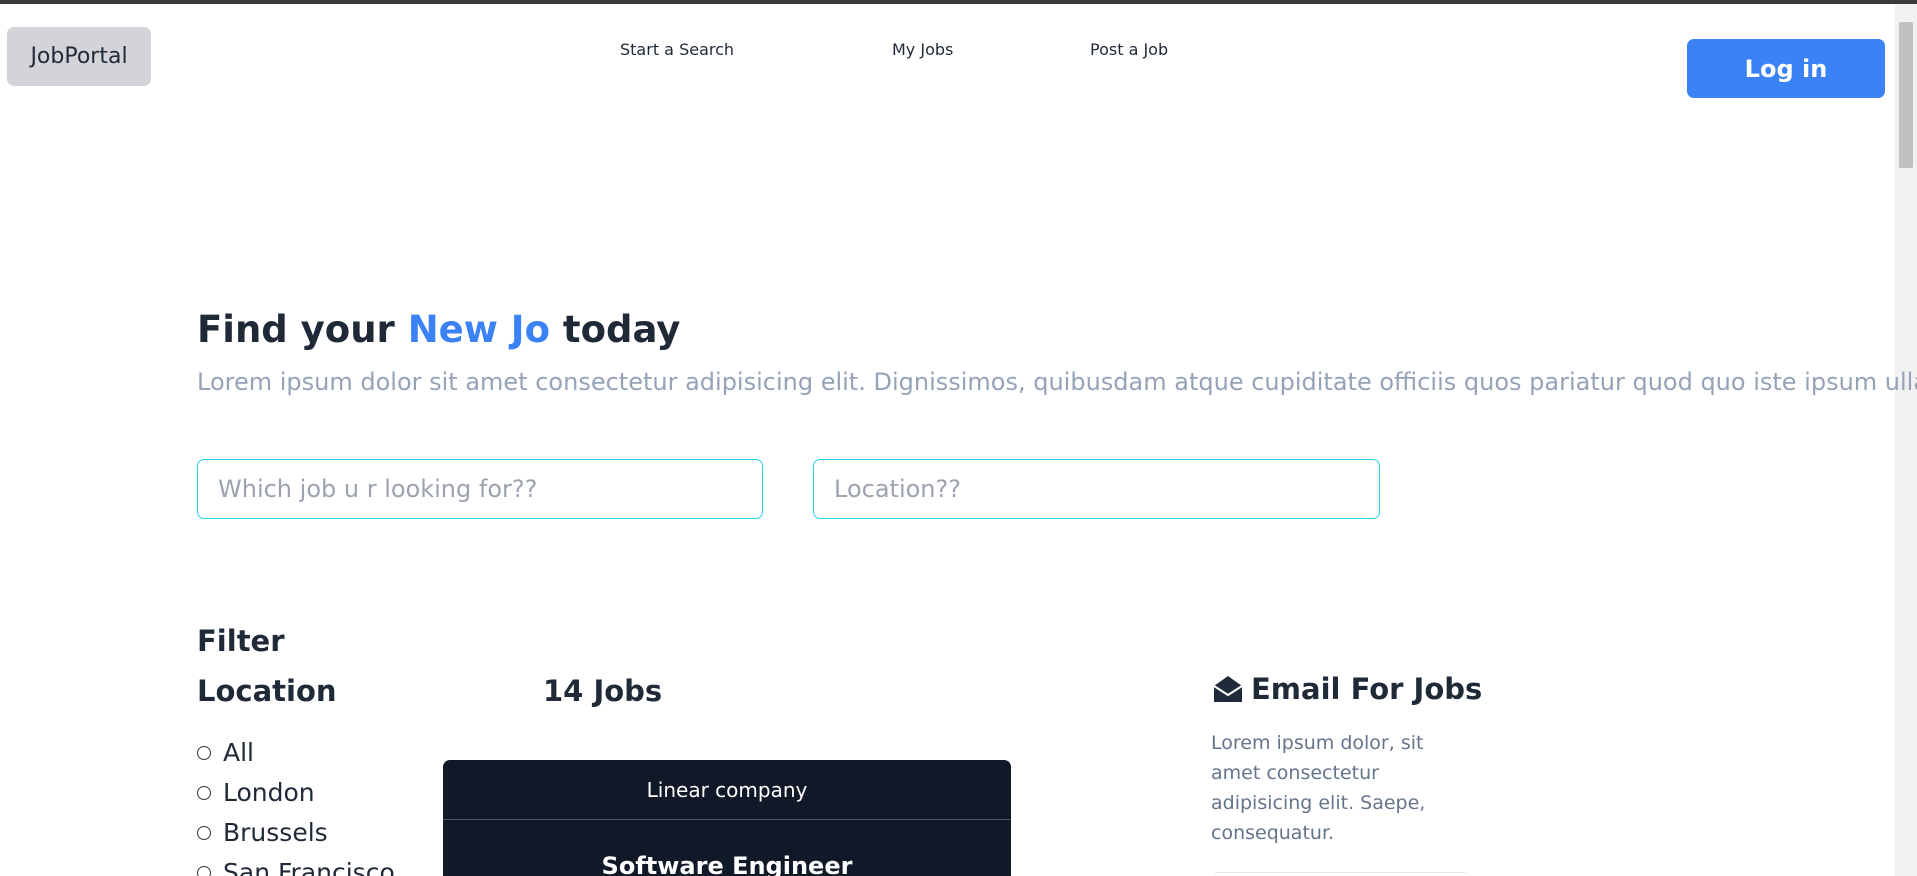  What do you see at coordinates (958, 2) in the screenshot?
I see `window-top-border` at bounding box center [958, 2].